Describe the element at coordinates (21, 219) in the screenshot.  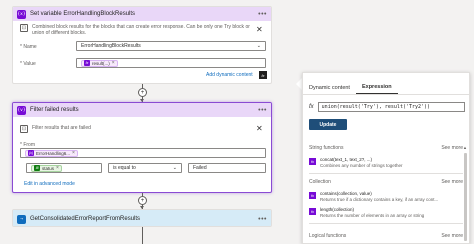
I see `compose-icon: ⇢` at that location.